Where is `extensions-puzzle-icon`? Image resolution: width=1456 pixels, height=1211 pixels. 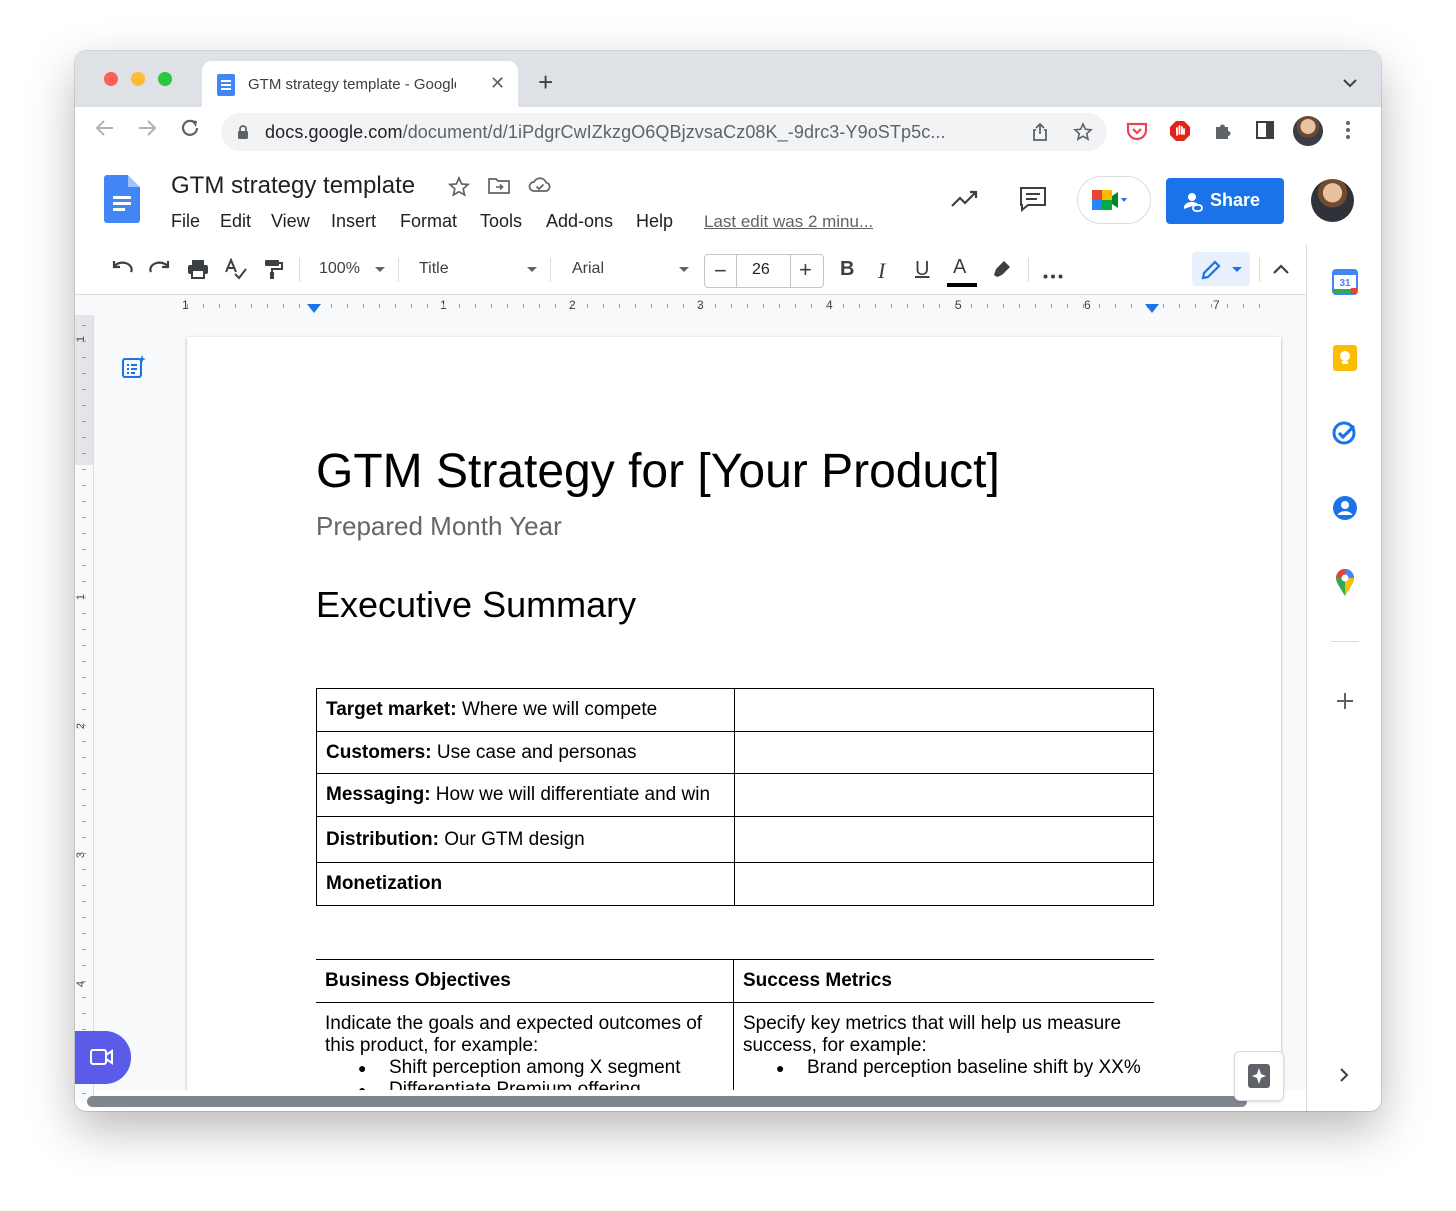
extensions-puzzle-icon is located at coordinates (1223, 133).